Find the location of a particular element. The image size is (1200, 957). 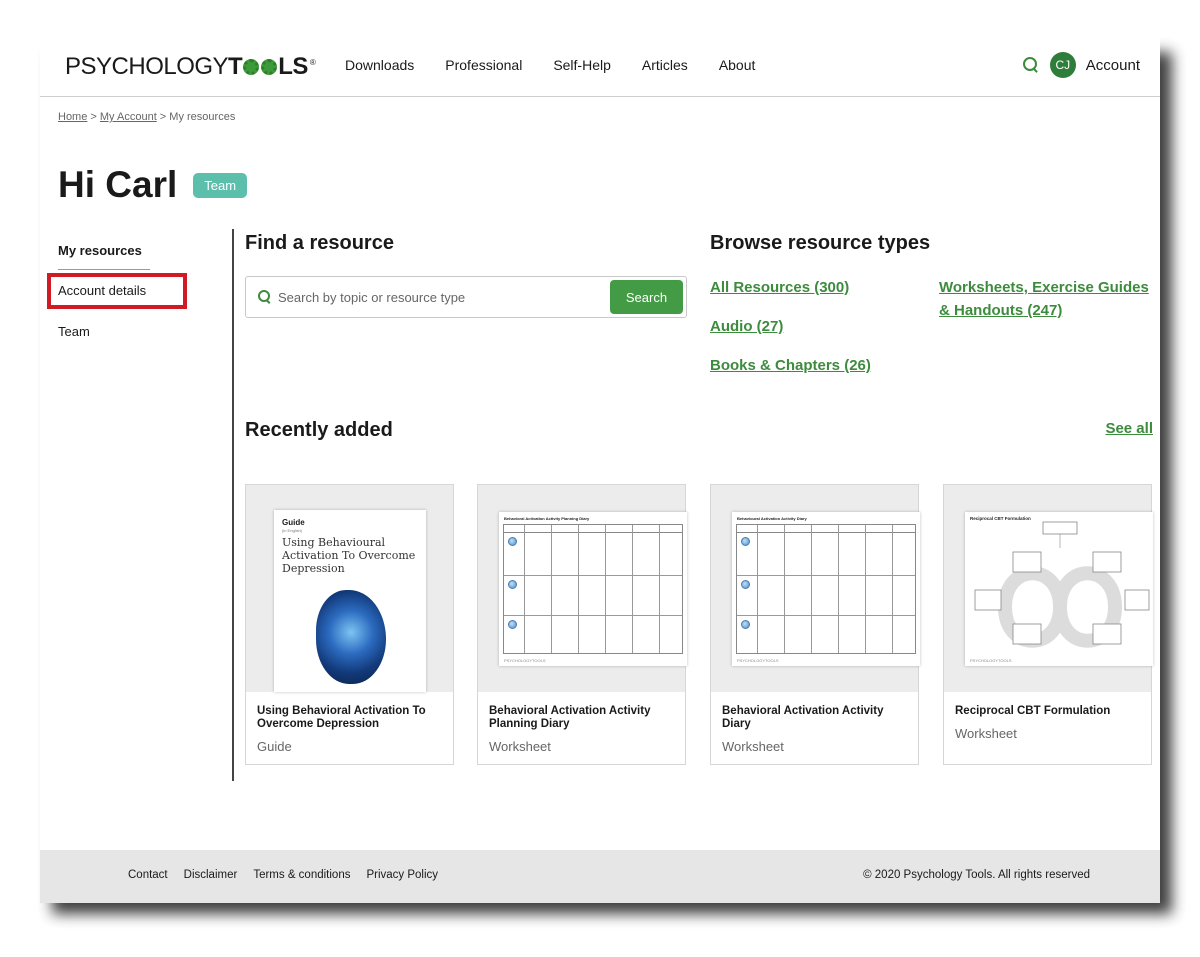

card-title-line: Reciprocal CBT Formulation is located at coordinates (1033, 711).